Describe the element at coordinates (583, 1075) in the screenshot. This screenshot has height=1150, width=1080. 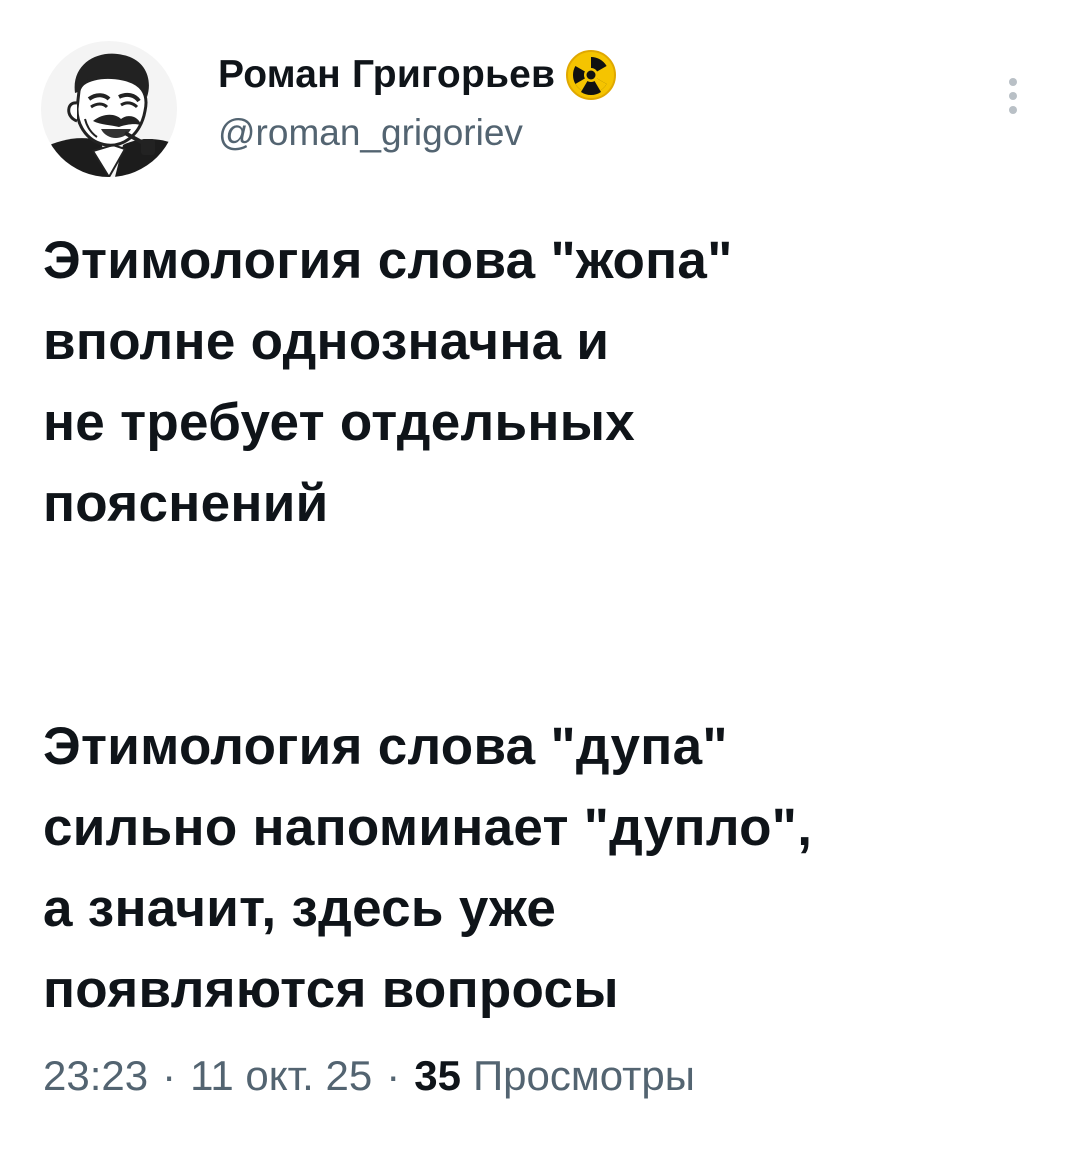
I see `views-label: Просмотры` at that location.